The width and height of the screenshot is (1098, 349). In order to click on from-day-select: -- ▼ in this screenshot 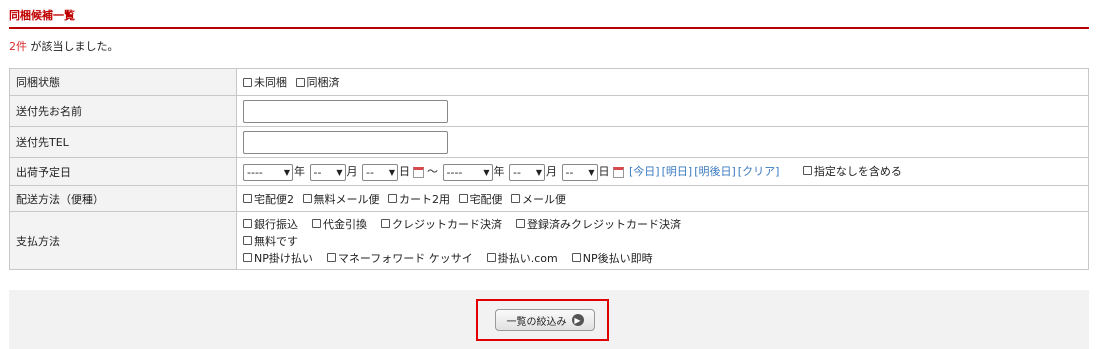, I will do `click(380, 172)`.